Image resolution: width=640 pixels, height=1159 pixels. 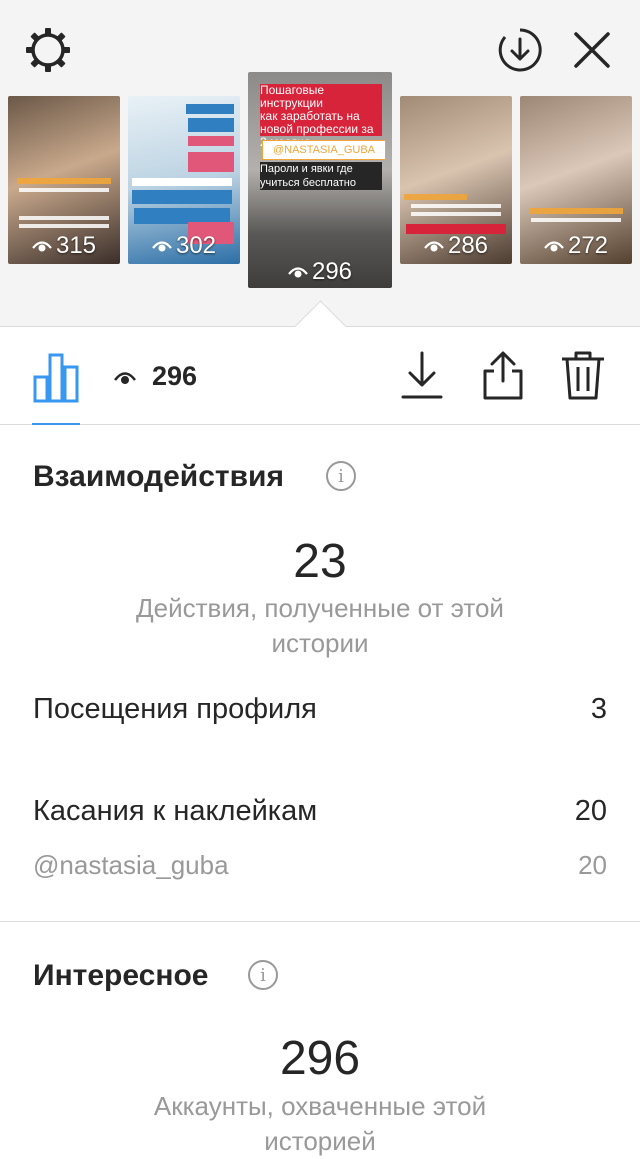 I want to click on section-title-discovery: Интересное, so click(x=121, y=975).